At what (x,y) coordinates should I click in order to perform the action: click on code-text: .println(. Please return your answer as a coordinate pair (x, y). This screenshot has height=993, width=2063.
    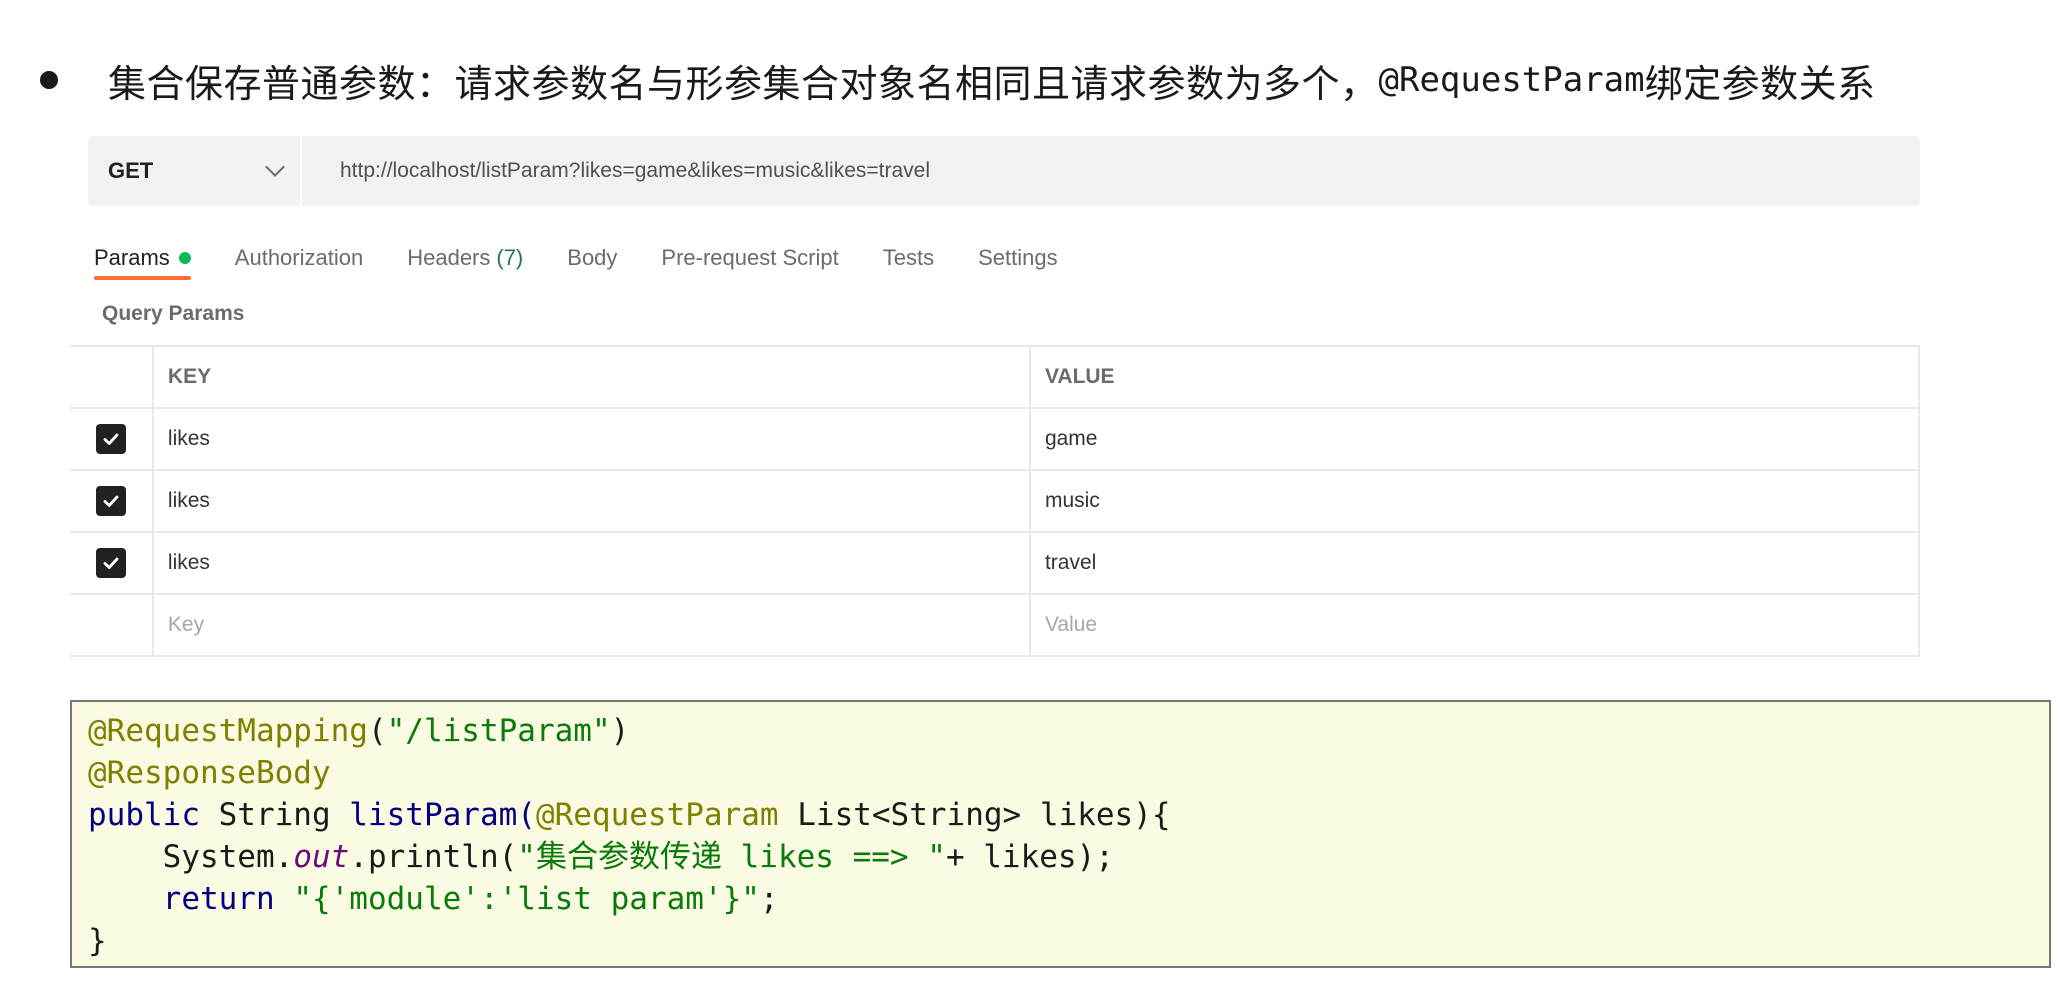
    Looking at the image, I should click on (433, 857).